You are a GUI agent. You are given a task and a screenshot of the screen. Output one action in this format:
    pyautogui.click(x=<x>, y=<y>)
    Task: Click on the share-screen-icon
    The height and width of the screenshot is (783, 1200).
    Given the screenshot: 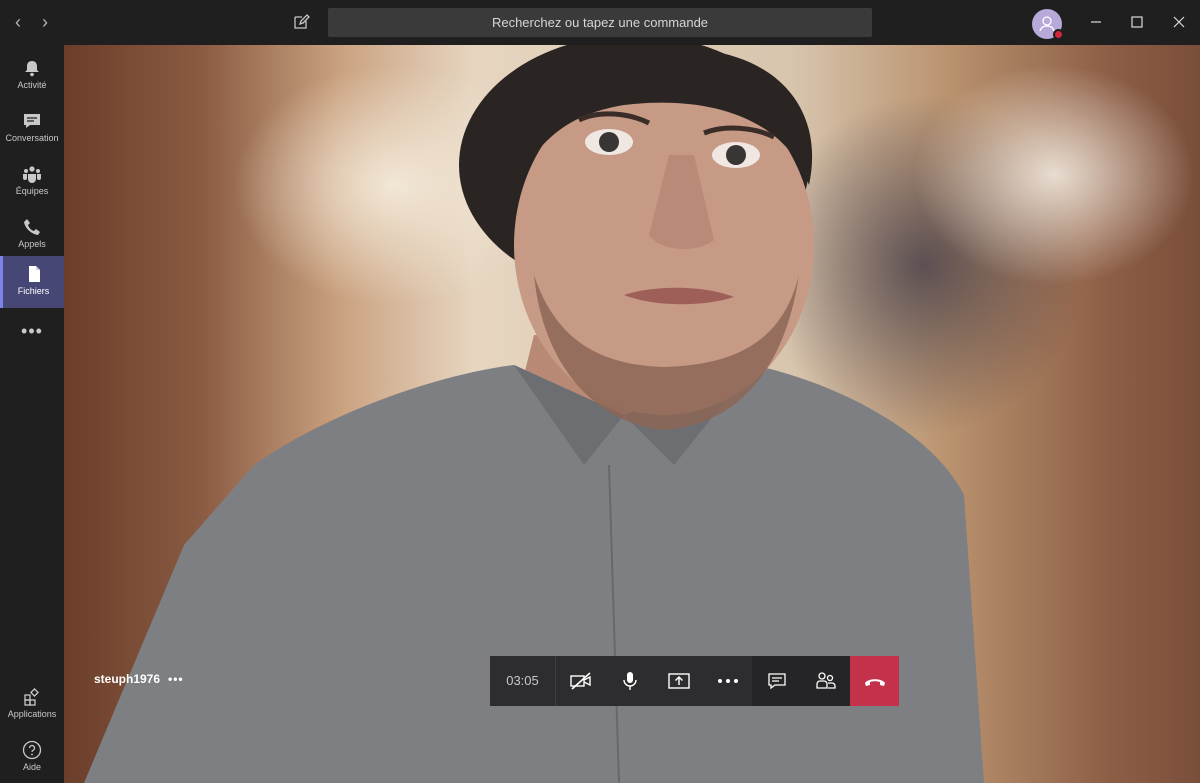 What is the action you would take?
    pyautogui.click(x=678, y=681)
    